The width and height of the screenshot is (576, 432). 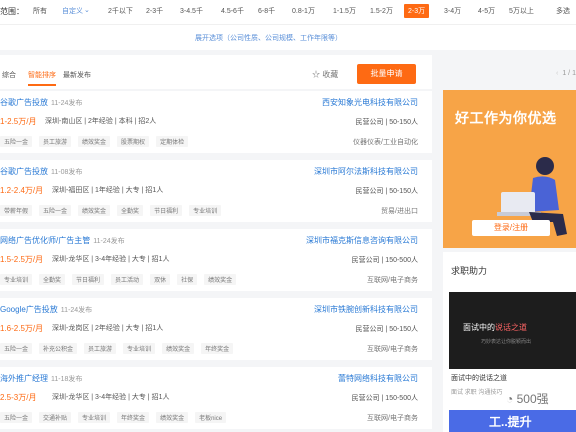 What do you see at coordinates (344, 11) in the screenshot?
I see `filter-option: 1-1.5万` at bounding box center [344, 11].